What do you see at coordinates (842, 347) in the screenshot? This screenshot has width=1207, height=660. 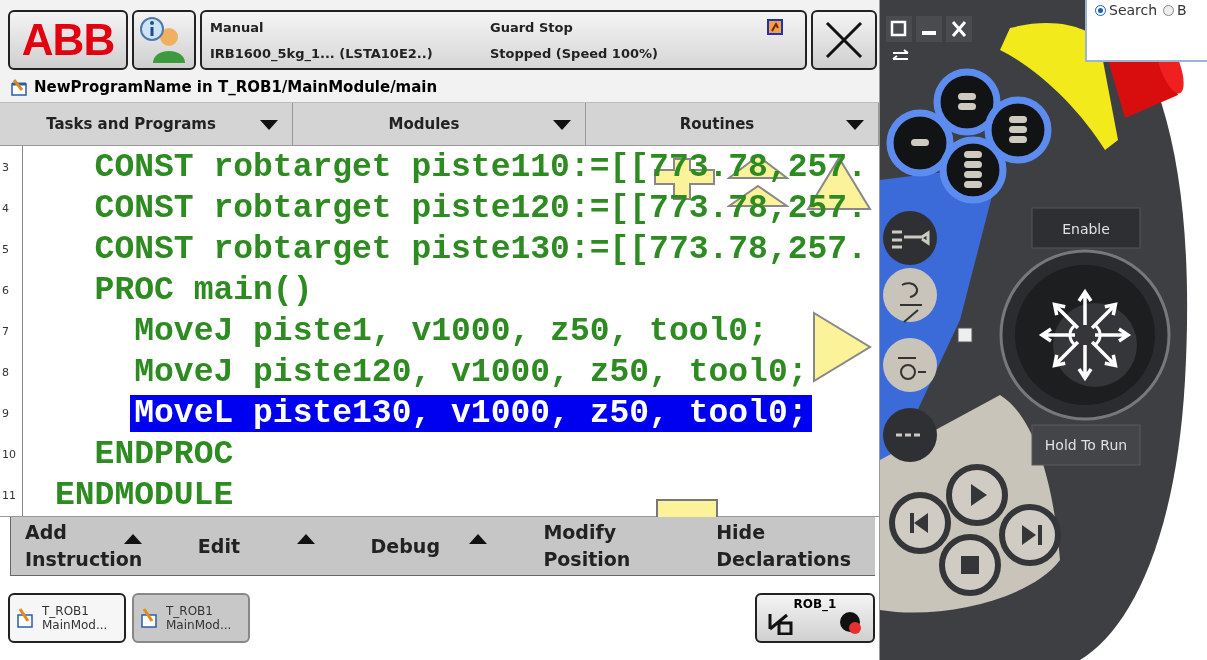 I see `play-jog-icon` at bounding box center [842, 347].